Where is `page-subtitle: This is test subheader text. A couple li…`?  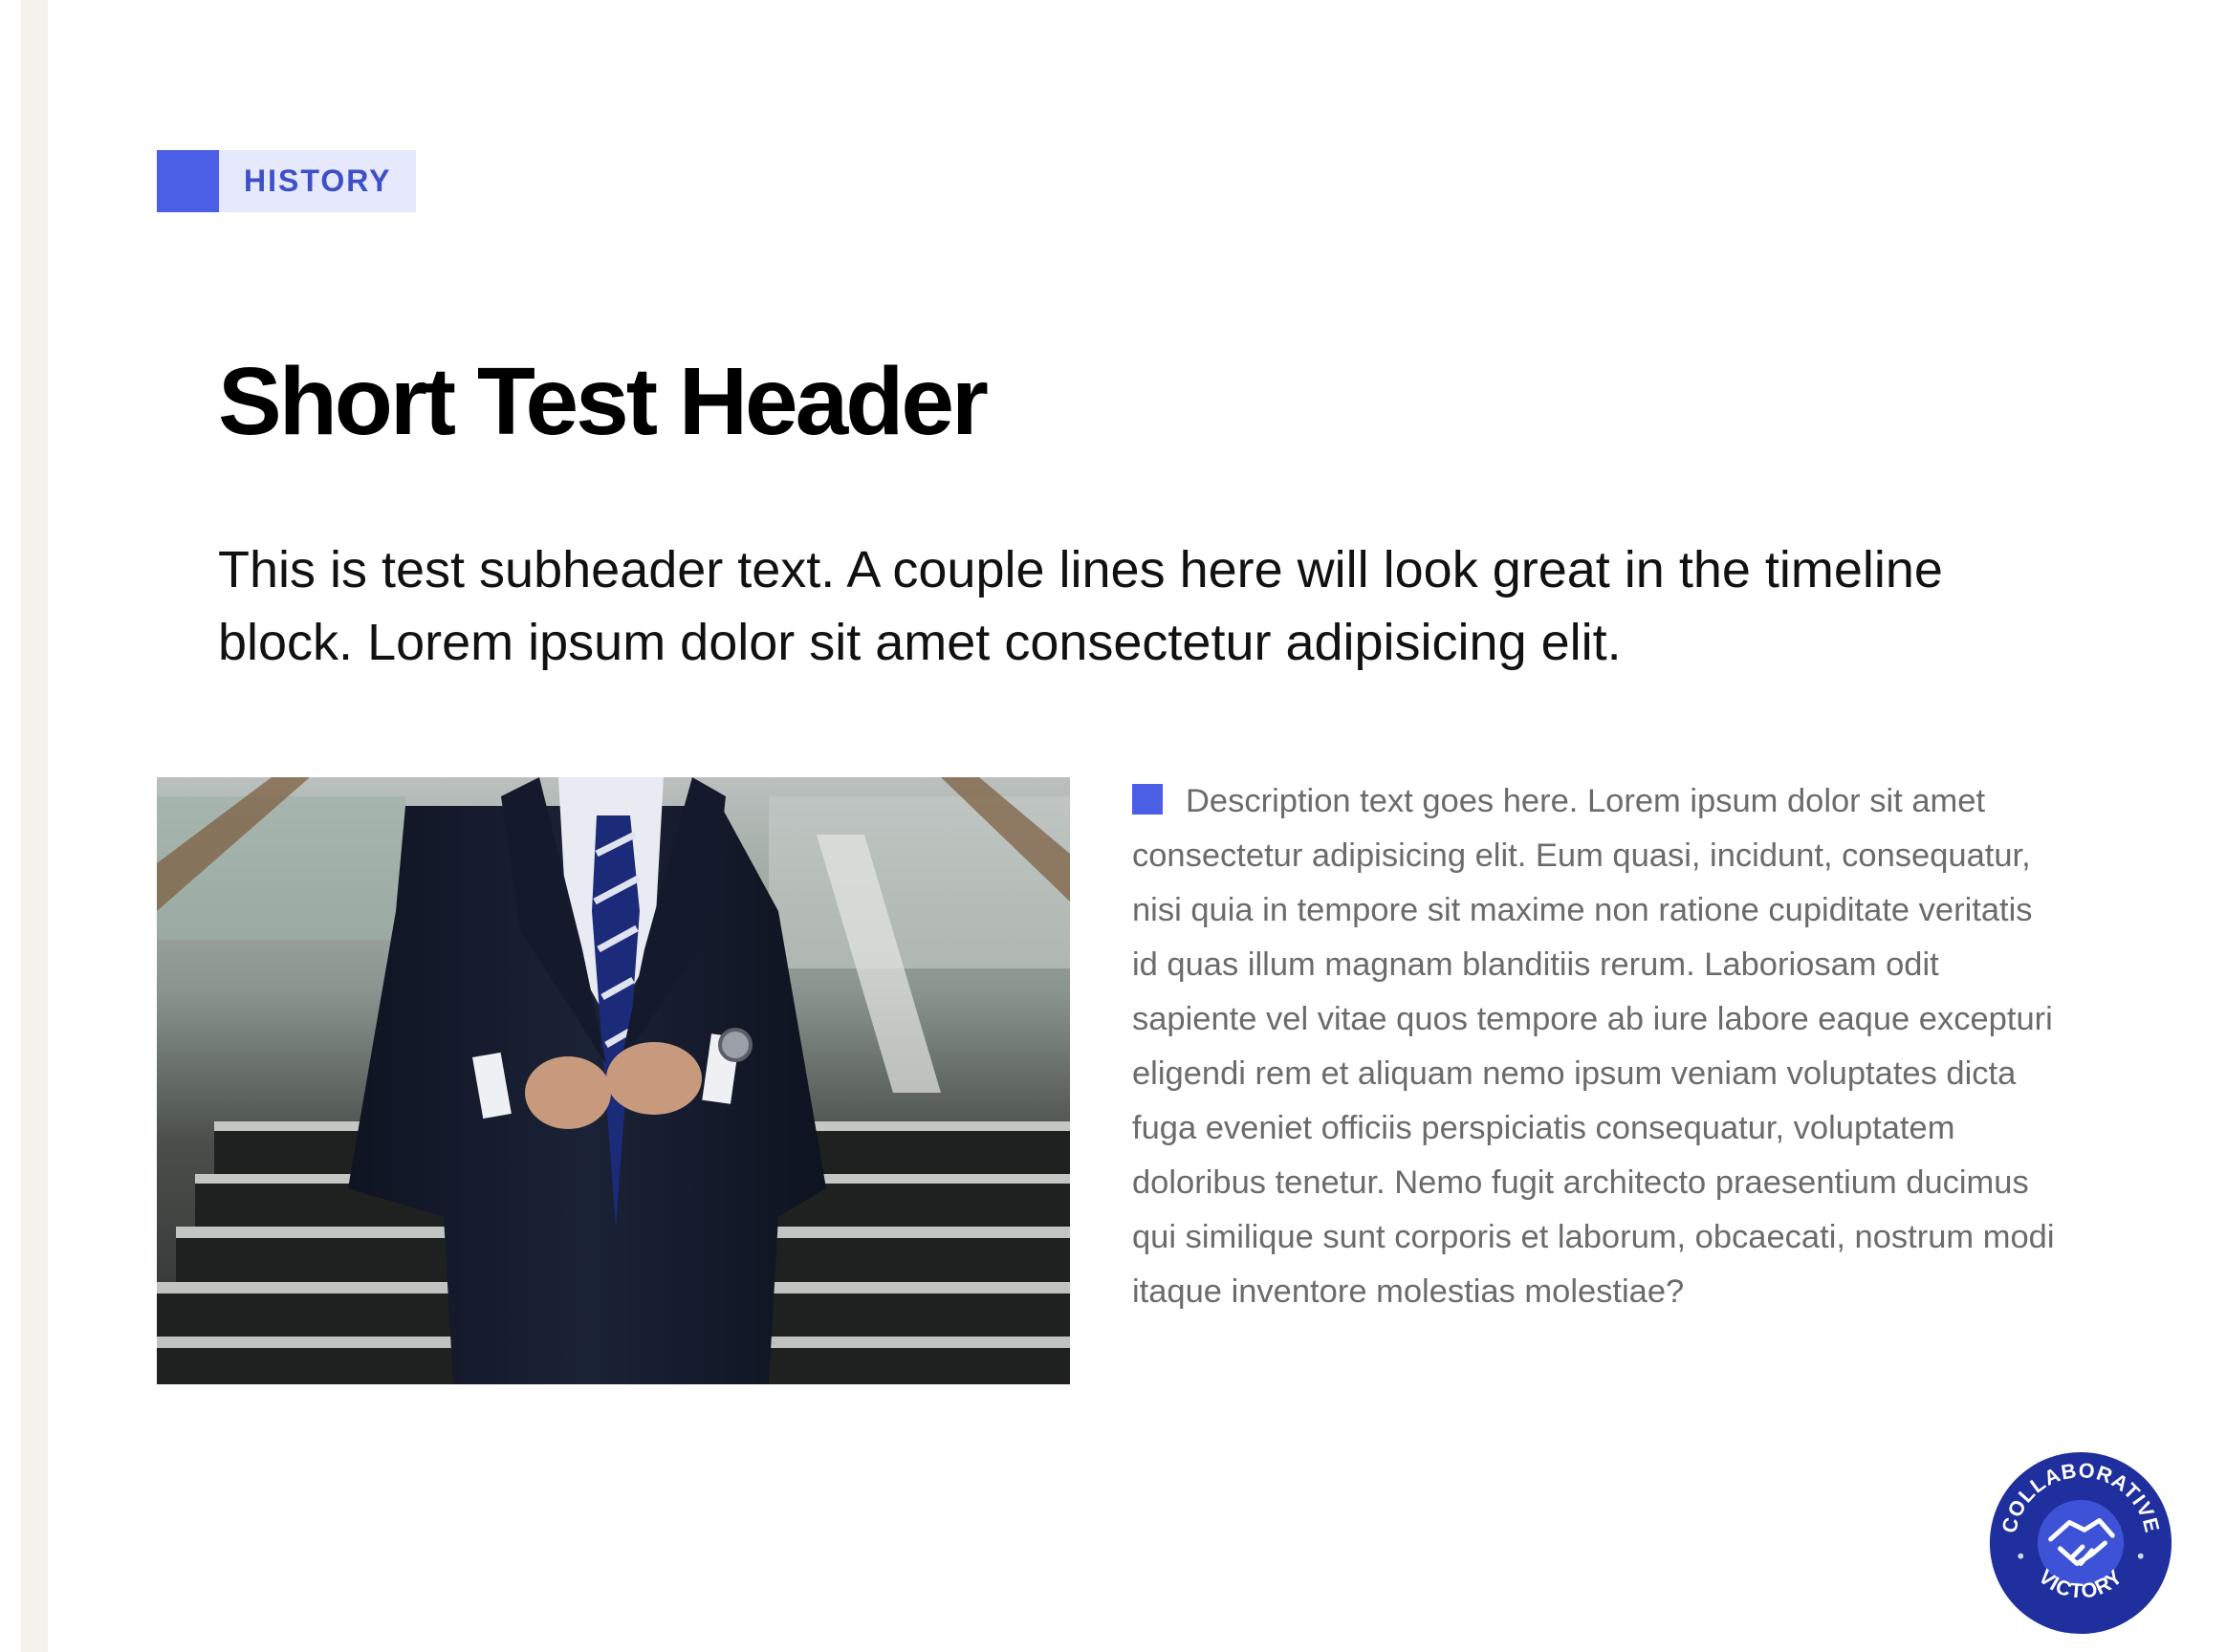
page-subtitle: This is test subheader text. A couple li… is located at coordinates (1080, 606).